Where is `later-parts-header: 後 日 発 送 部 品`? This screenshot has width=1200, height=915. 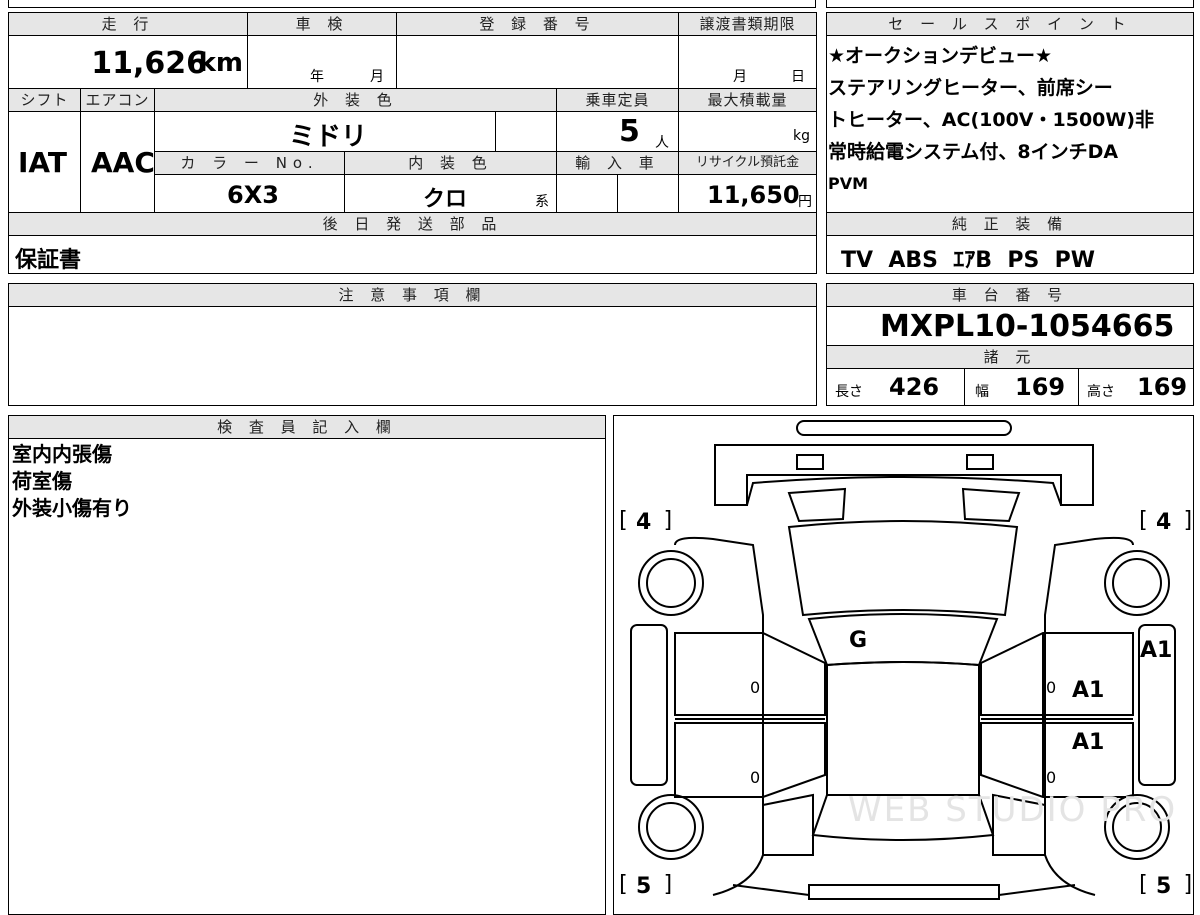 later-parts-header: 後 日 発 送 部 品 is located at coordinates (412, 224).